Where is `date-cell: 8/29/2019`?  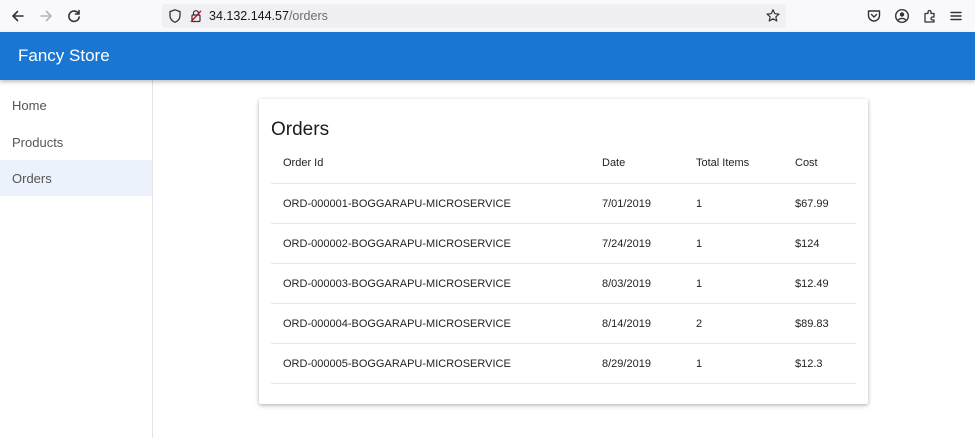
date-cell: 8/29/2019 is located at coordinates (637, 363).